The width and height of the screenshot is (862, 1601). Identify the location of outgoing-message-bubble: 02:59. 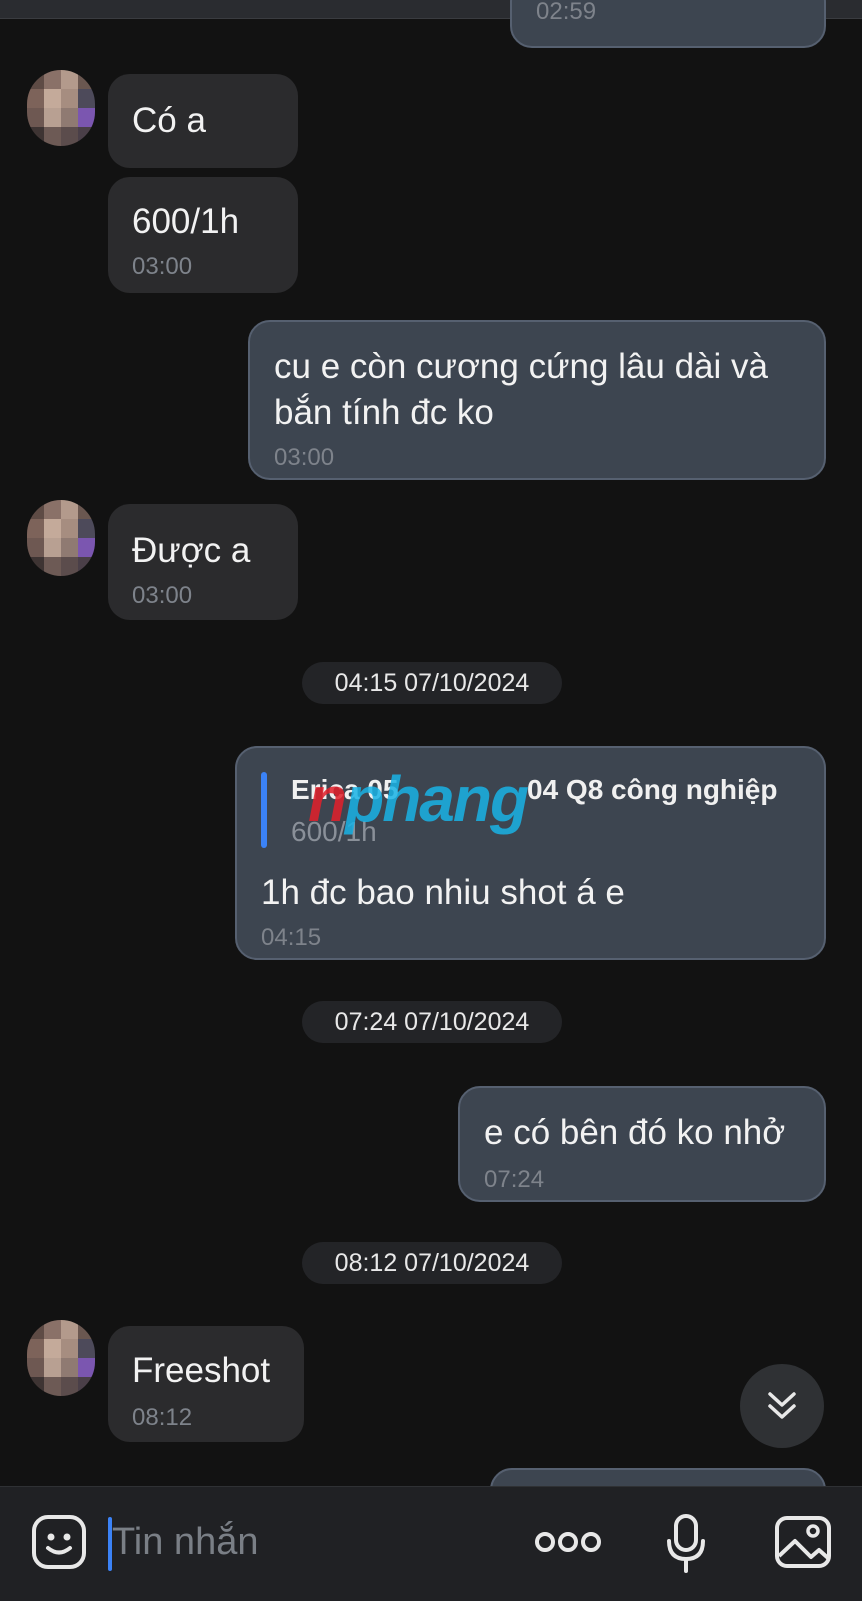
(668, 24).